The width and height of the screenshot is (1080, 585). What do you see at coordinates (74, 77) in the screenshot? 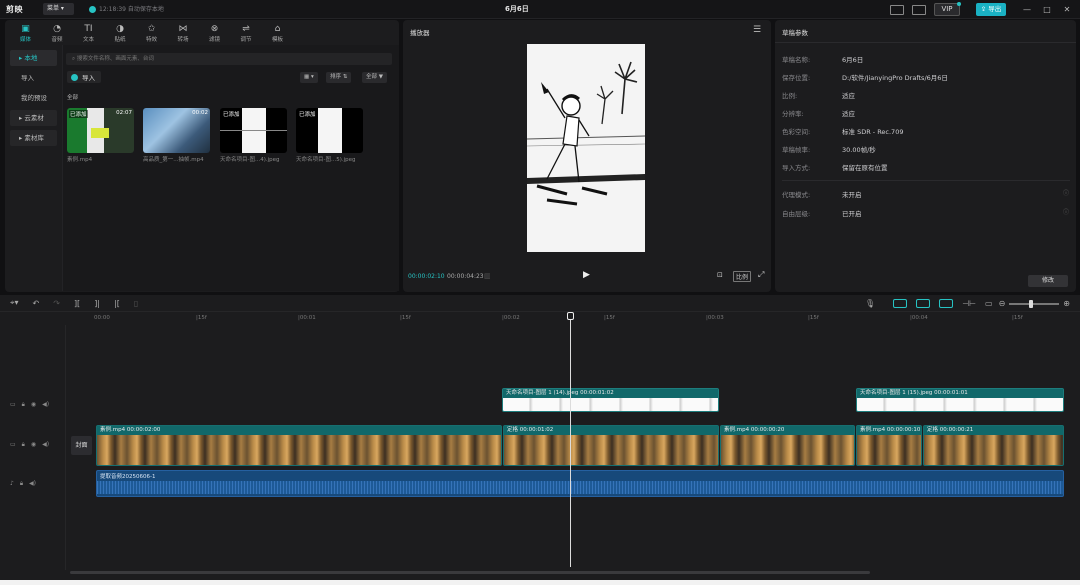
I see `import-icon` at bounding box center [74, 77].